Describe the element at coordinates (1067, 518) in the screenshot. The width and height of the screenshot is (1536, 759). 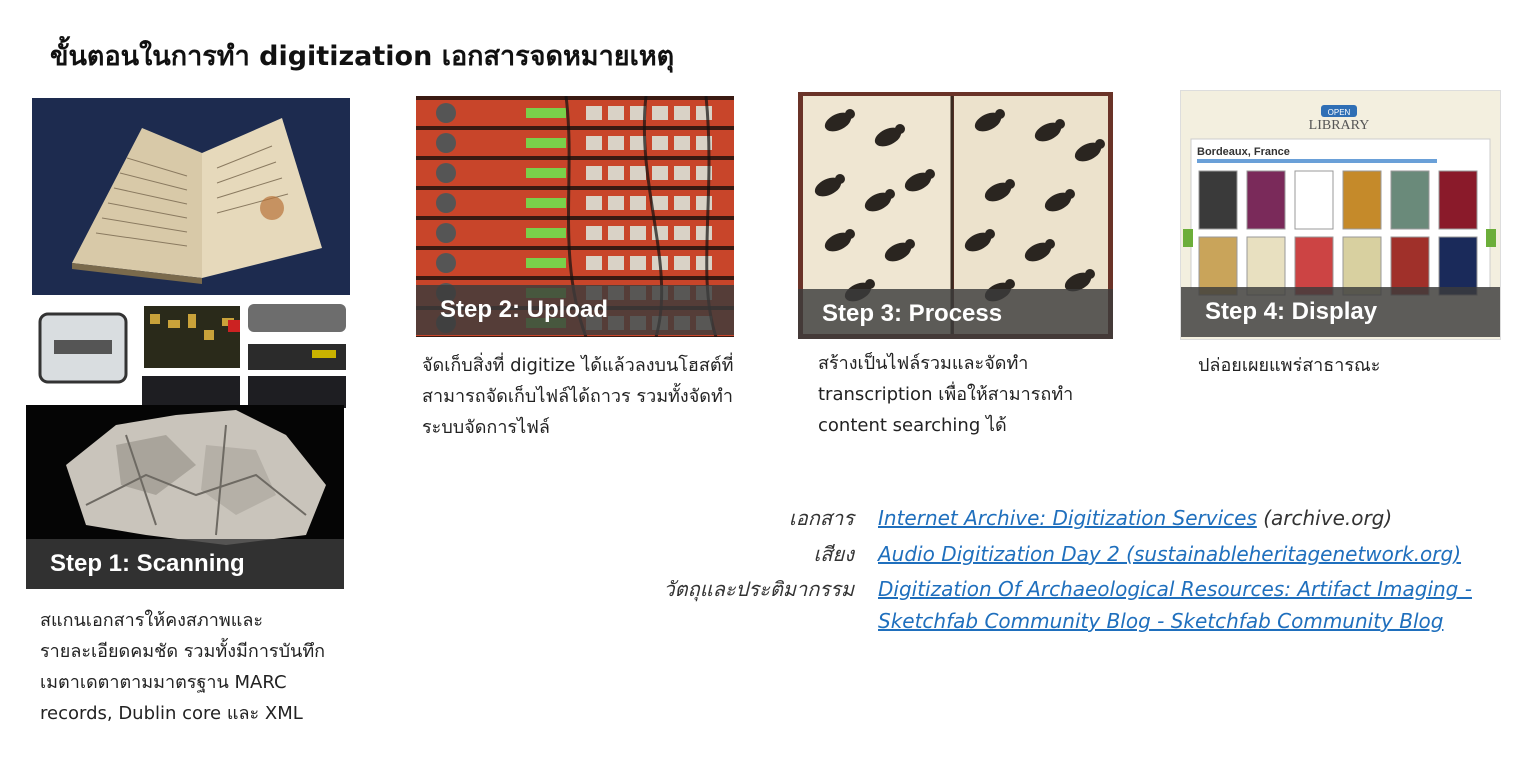
I see `archive-org-link: Internet Archive: Digitization Services` at that location.